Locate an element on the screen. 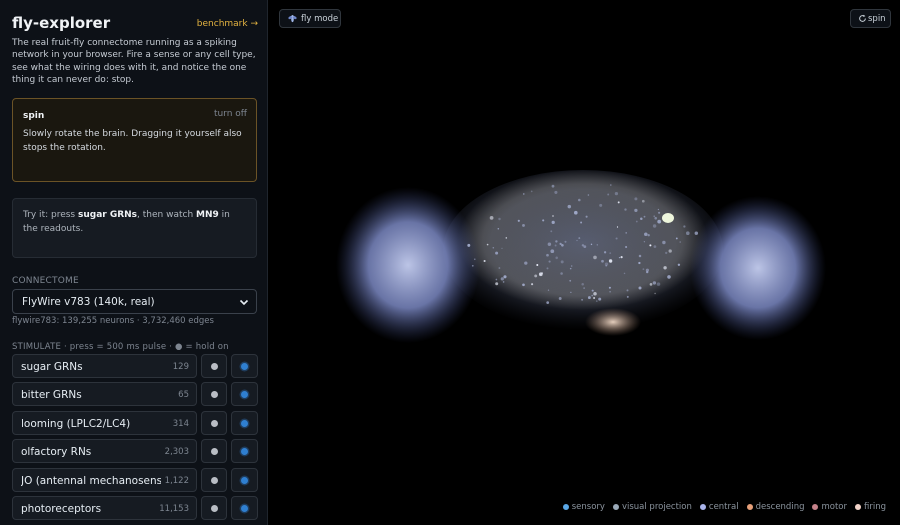 This screenshot has height=525, width=900. stimulus-row: olfactory RNs 2,303 is located at coordinates (135, 451).